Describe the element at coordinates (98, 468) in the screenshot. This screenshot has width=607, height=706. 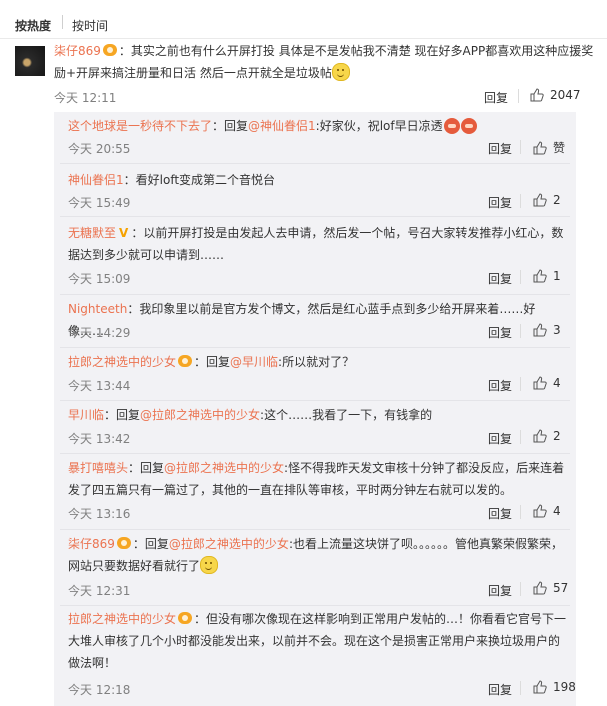
I see `sub-reply-username: 暴打嘻嘻头` at that location.